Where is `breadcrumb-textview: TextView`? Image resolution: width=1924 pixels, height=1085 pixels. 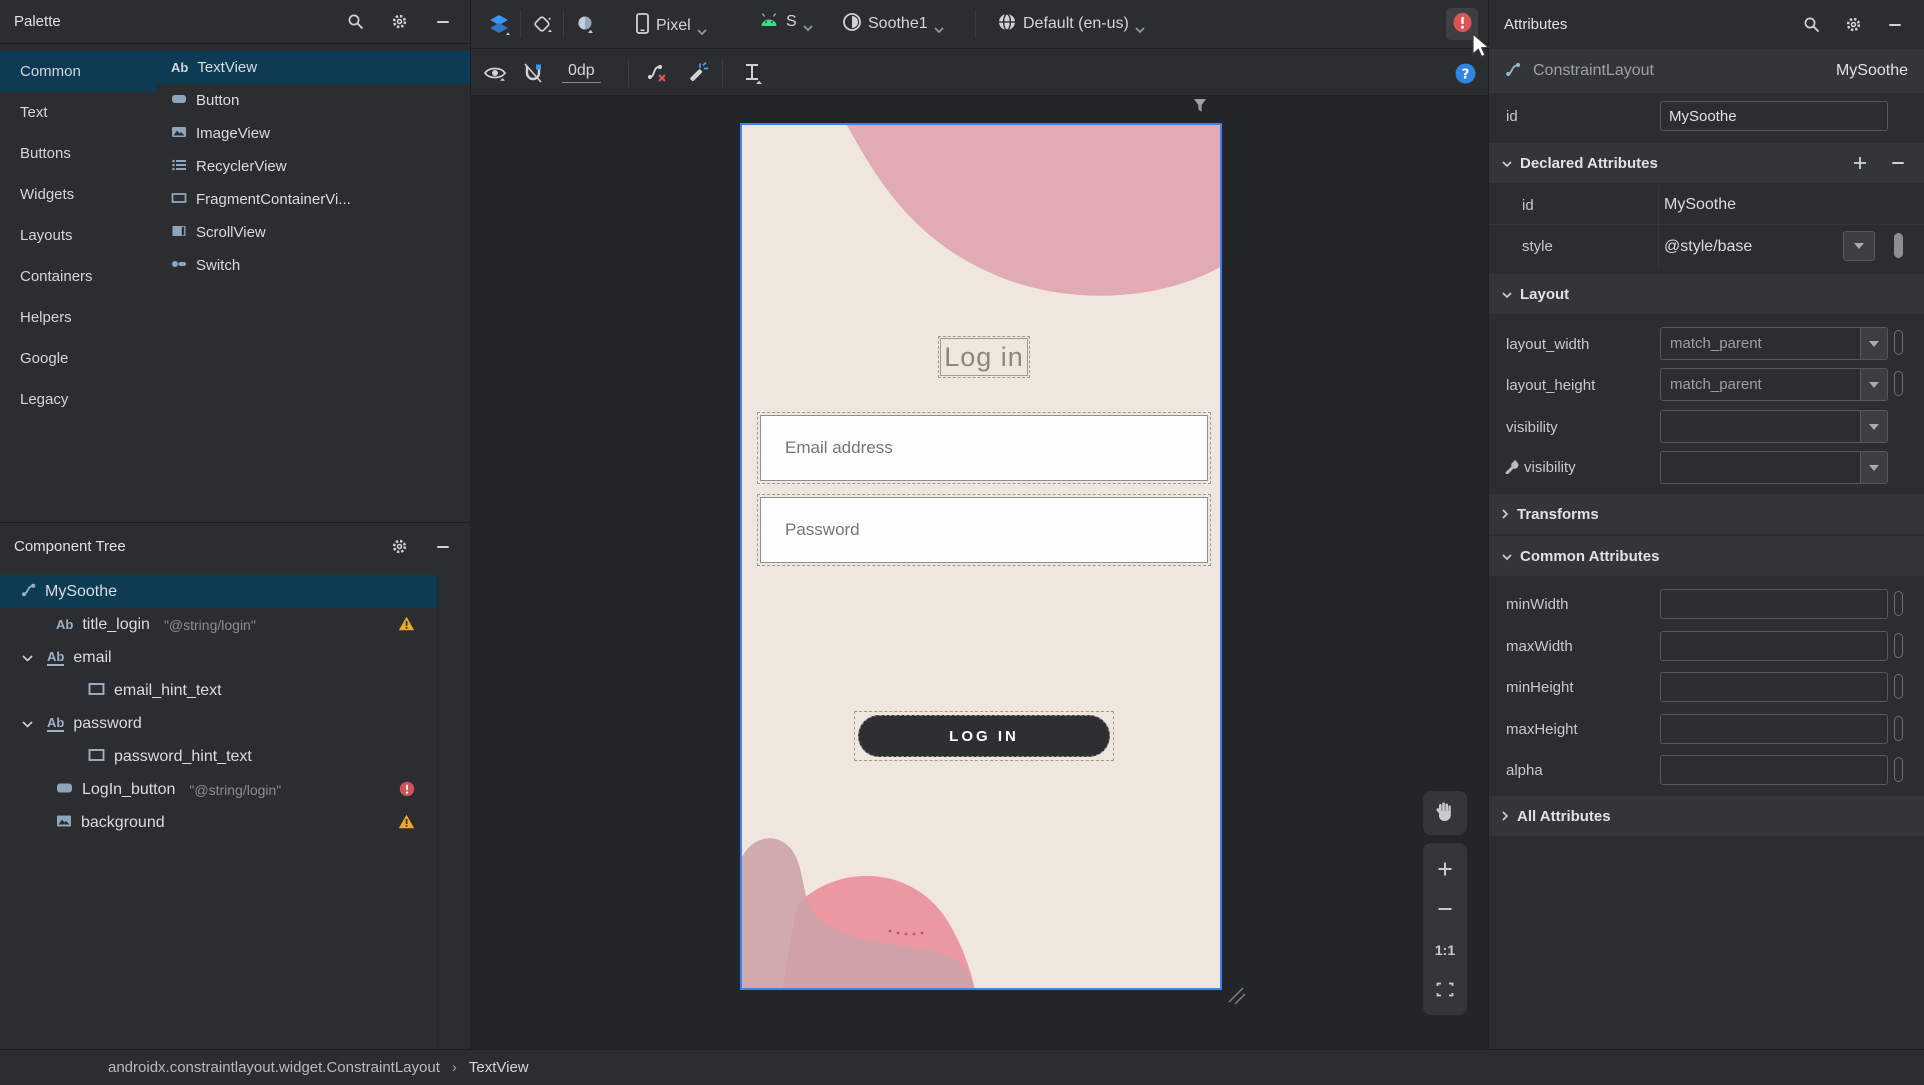
breadcrumb-textview: TextView is located at coordinates (499, 1067).